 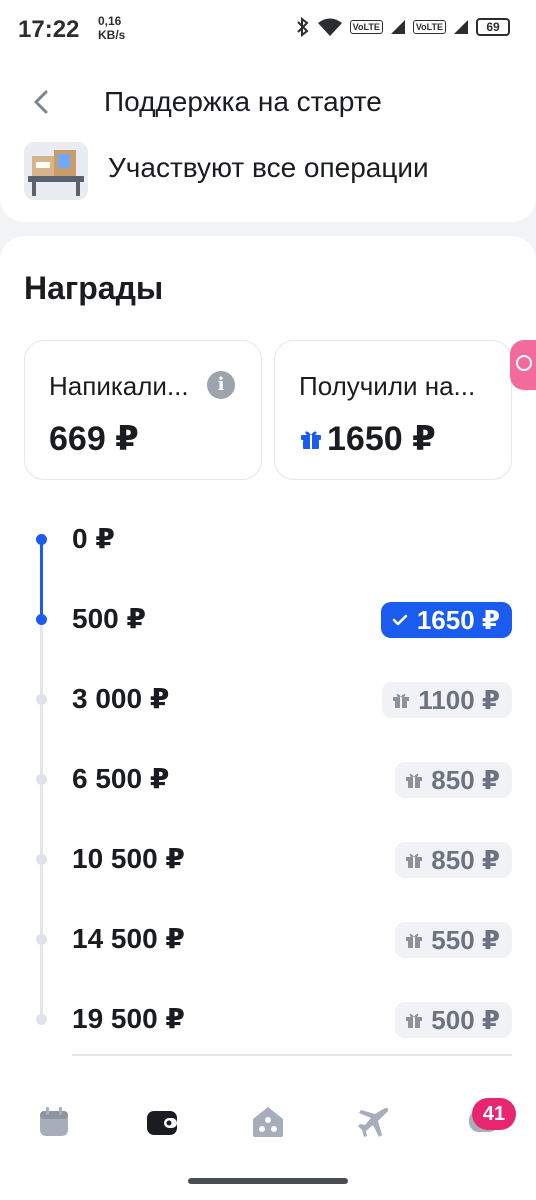 I want to click on received-card: Получили на... 1650 ₽, so click(x=393, y=410).